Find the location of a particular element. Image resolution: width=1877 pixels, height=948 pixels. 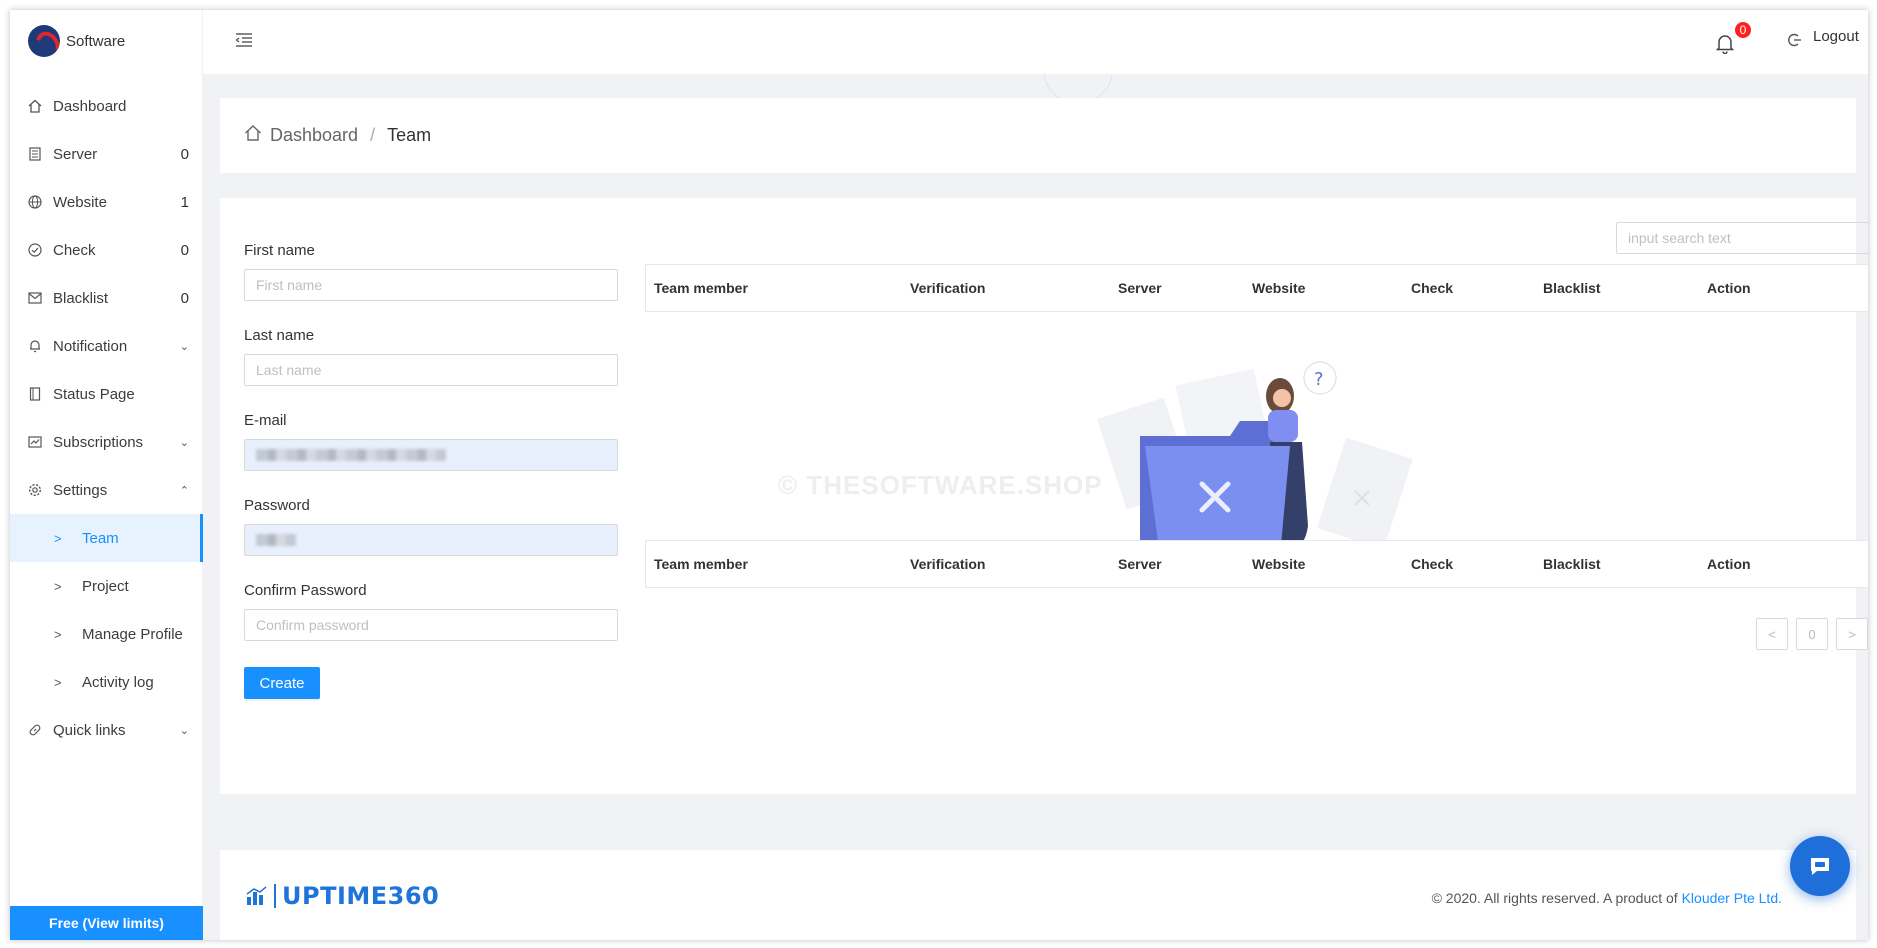

sidebar-item-label: Check is located at coordinates (74, 250).